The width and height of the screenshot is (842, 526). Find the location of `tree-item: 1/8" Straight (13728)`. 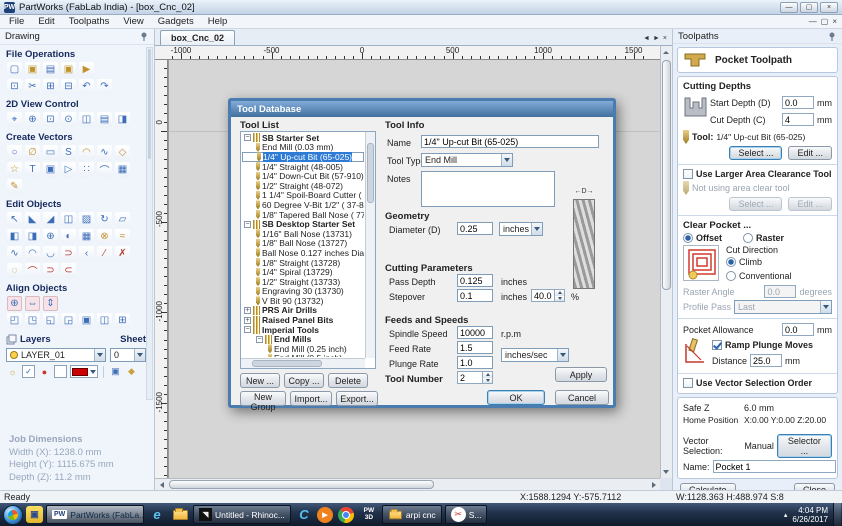

tree-item: 1/8" Straight (13728) is located at coordinates (303, 263).